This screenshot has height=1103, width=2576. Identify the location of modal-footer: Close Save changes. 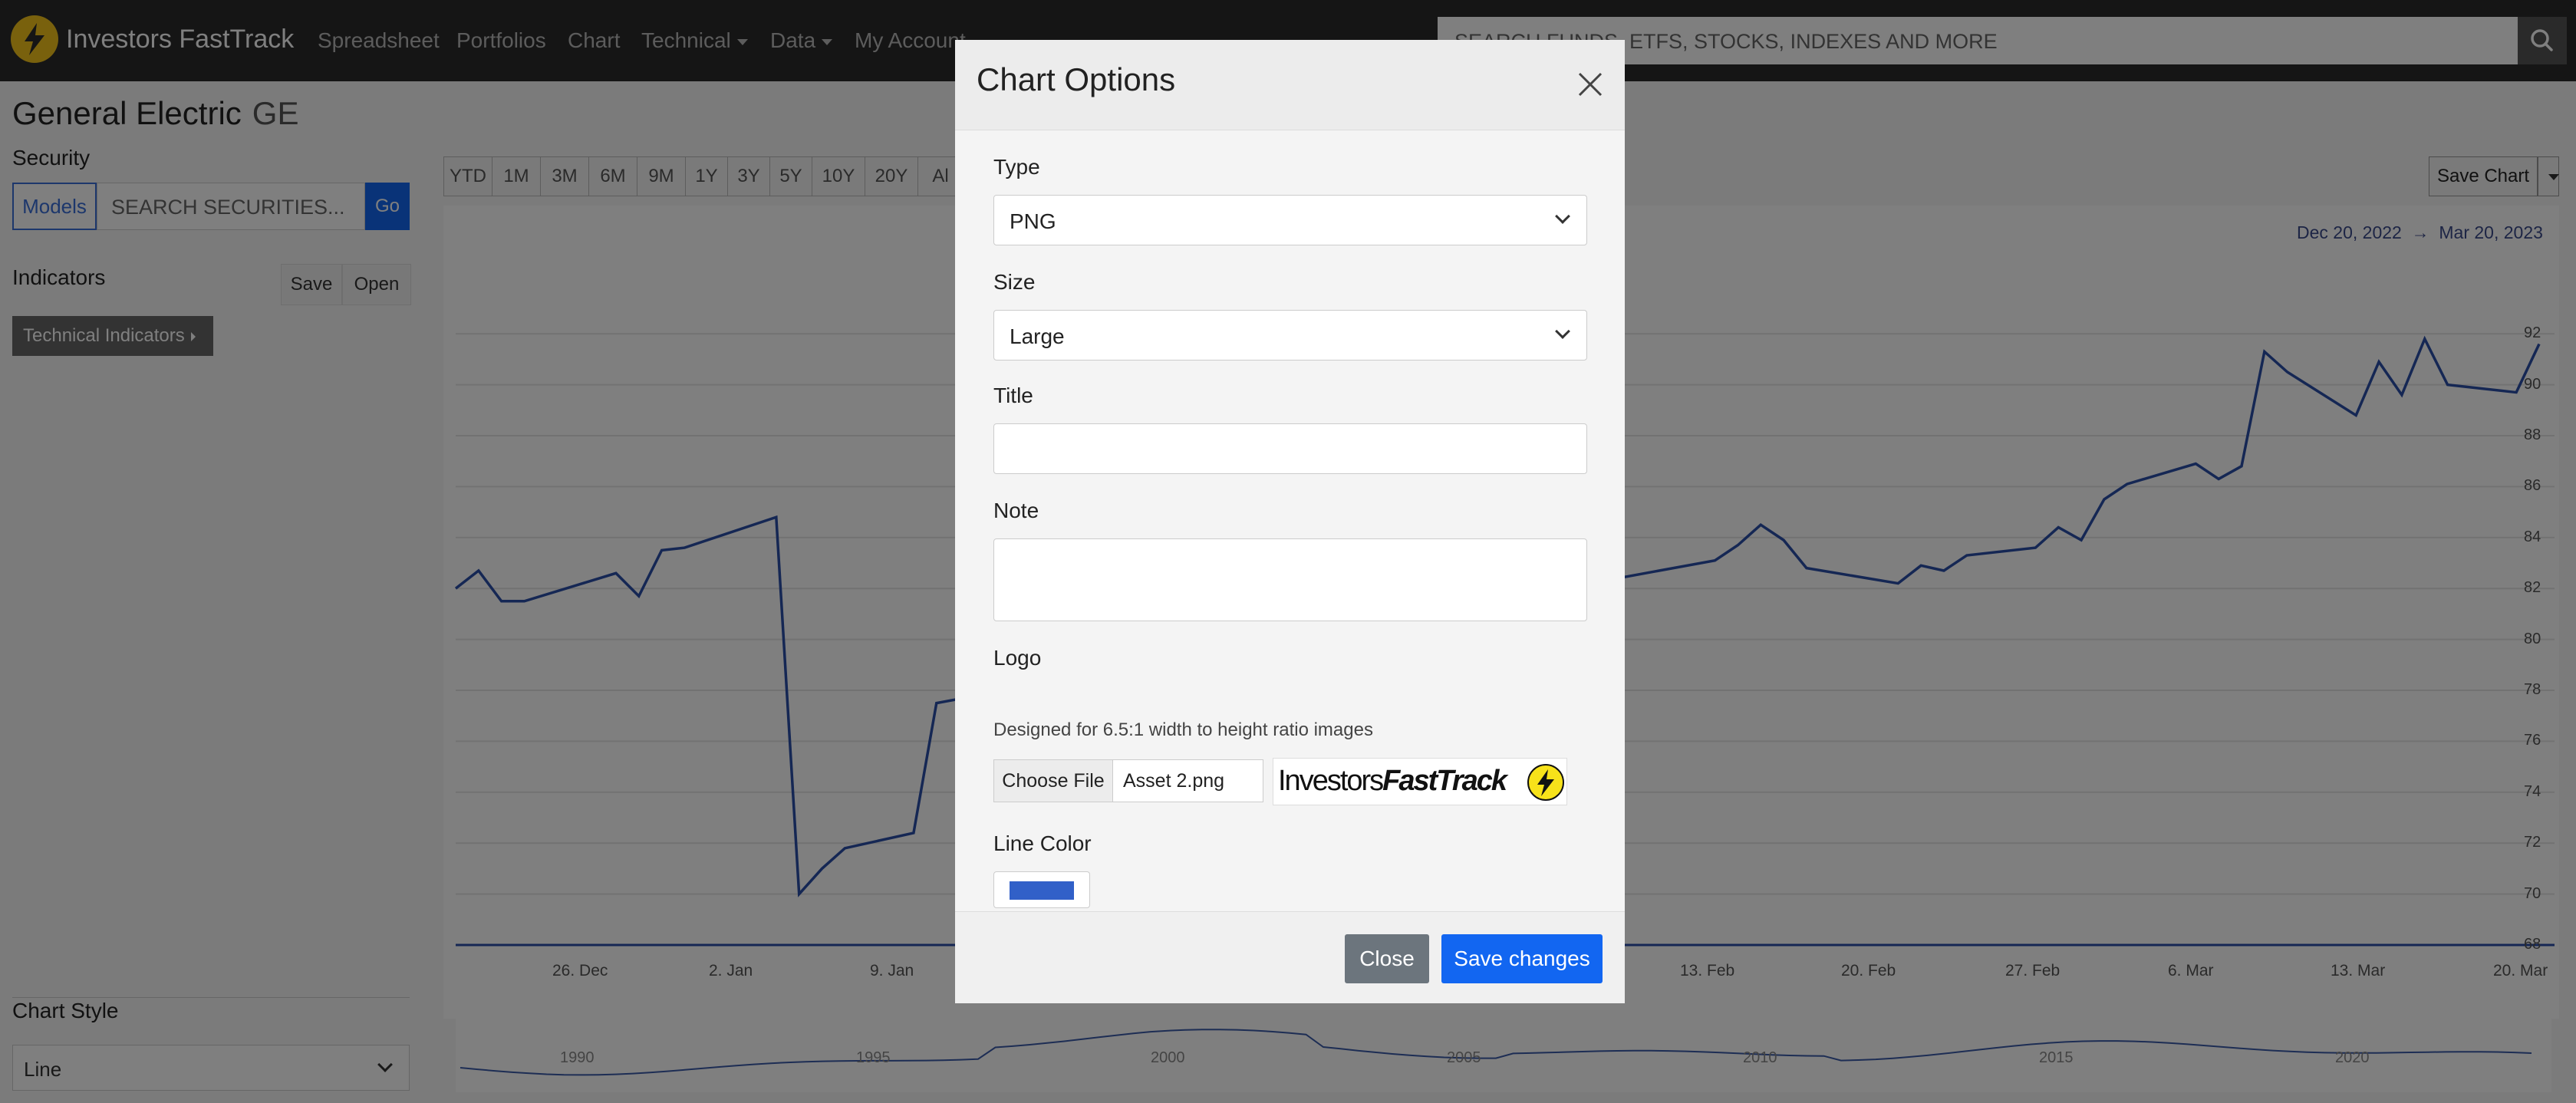
(1290, 957).